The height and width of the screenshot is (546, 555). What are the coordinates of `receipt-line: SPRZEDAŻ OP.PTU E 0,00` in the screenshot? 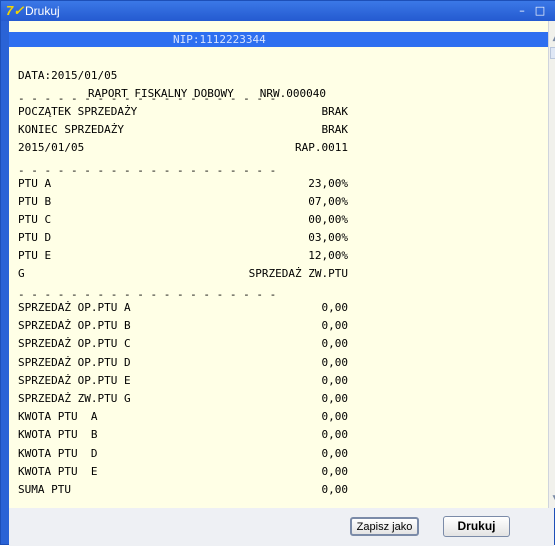 It's located at (183, 381).